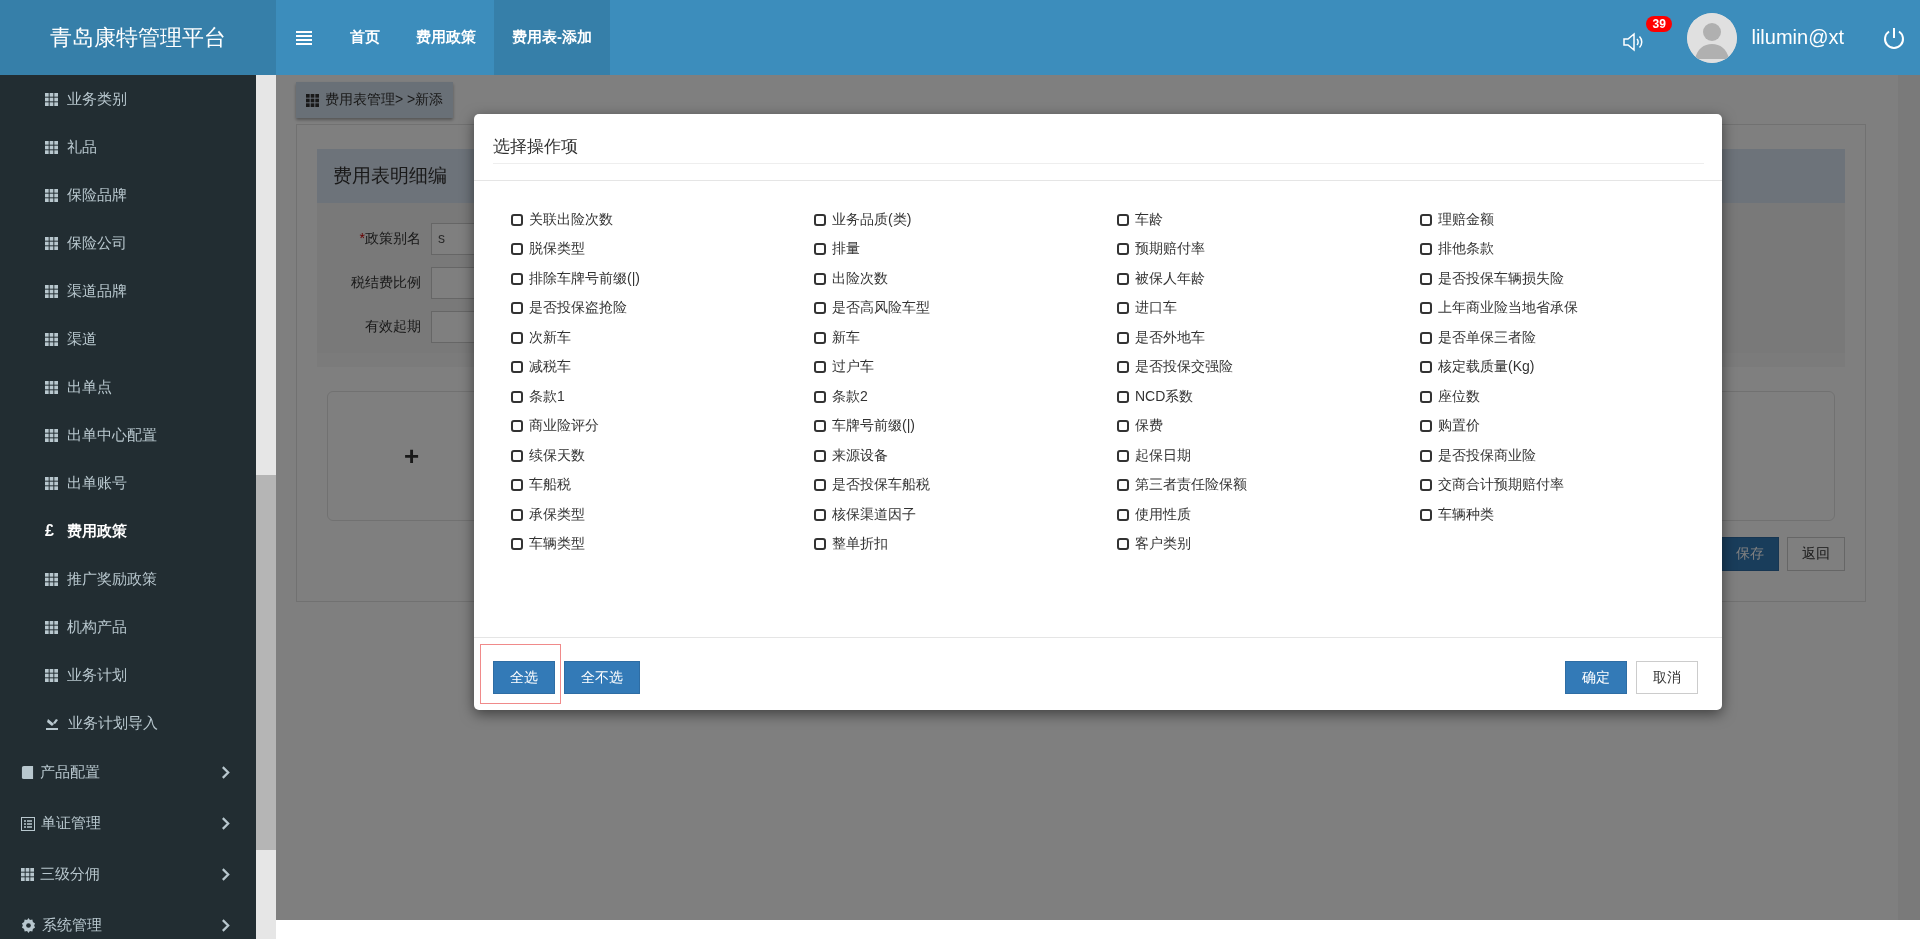  Describe the element at coordinates (412, 456) in the screenshot. I see `plus-icon: +` at that location.